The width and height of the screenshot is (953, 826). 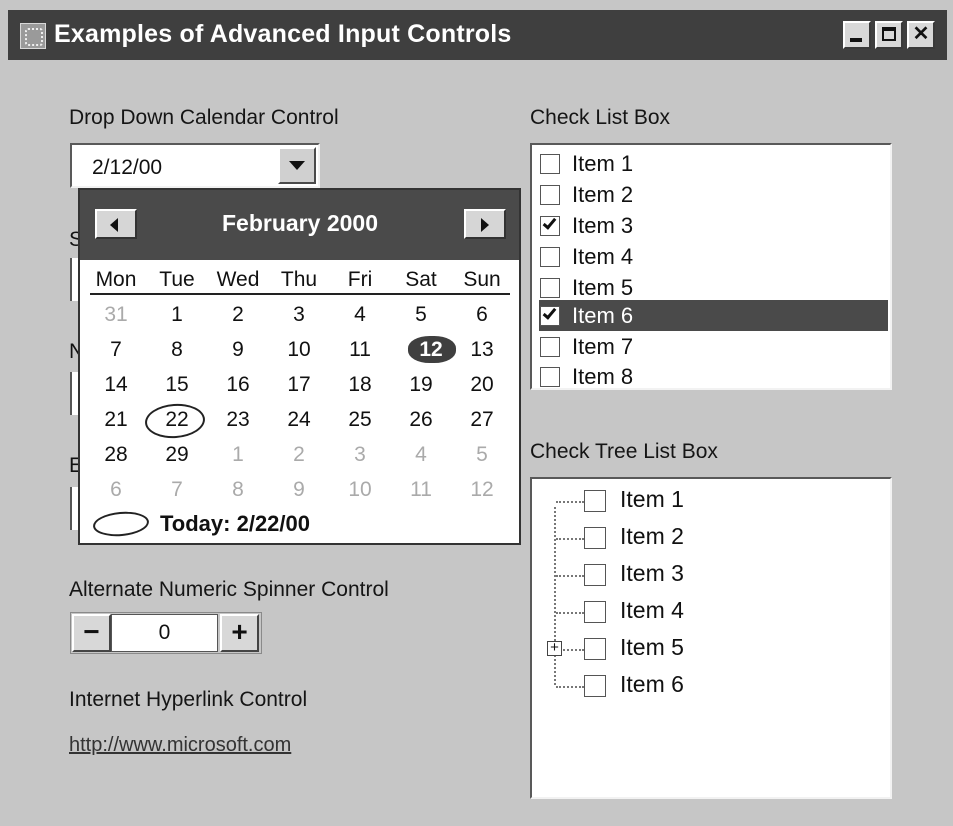 I want to click on calendar-day: 19, so click(x=421, y=384).